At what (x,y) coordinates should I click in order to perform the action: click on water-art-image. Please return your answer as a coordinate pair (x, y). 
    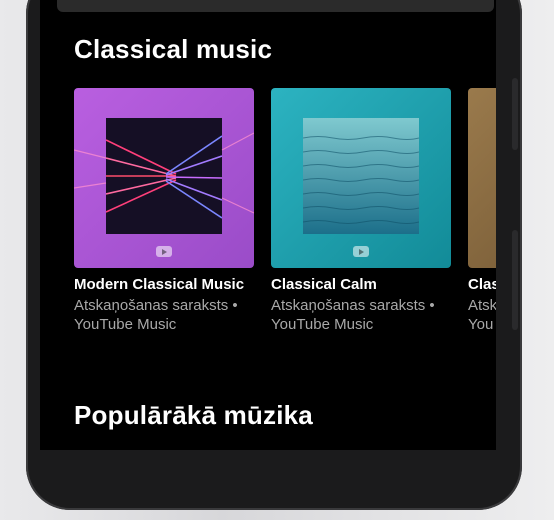
    Looking at the image, I should click on (361, 176).